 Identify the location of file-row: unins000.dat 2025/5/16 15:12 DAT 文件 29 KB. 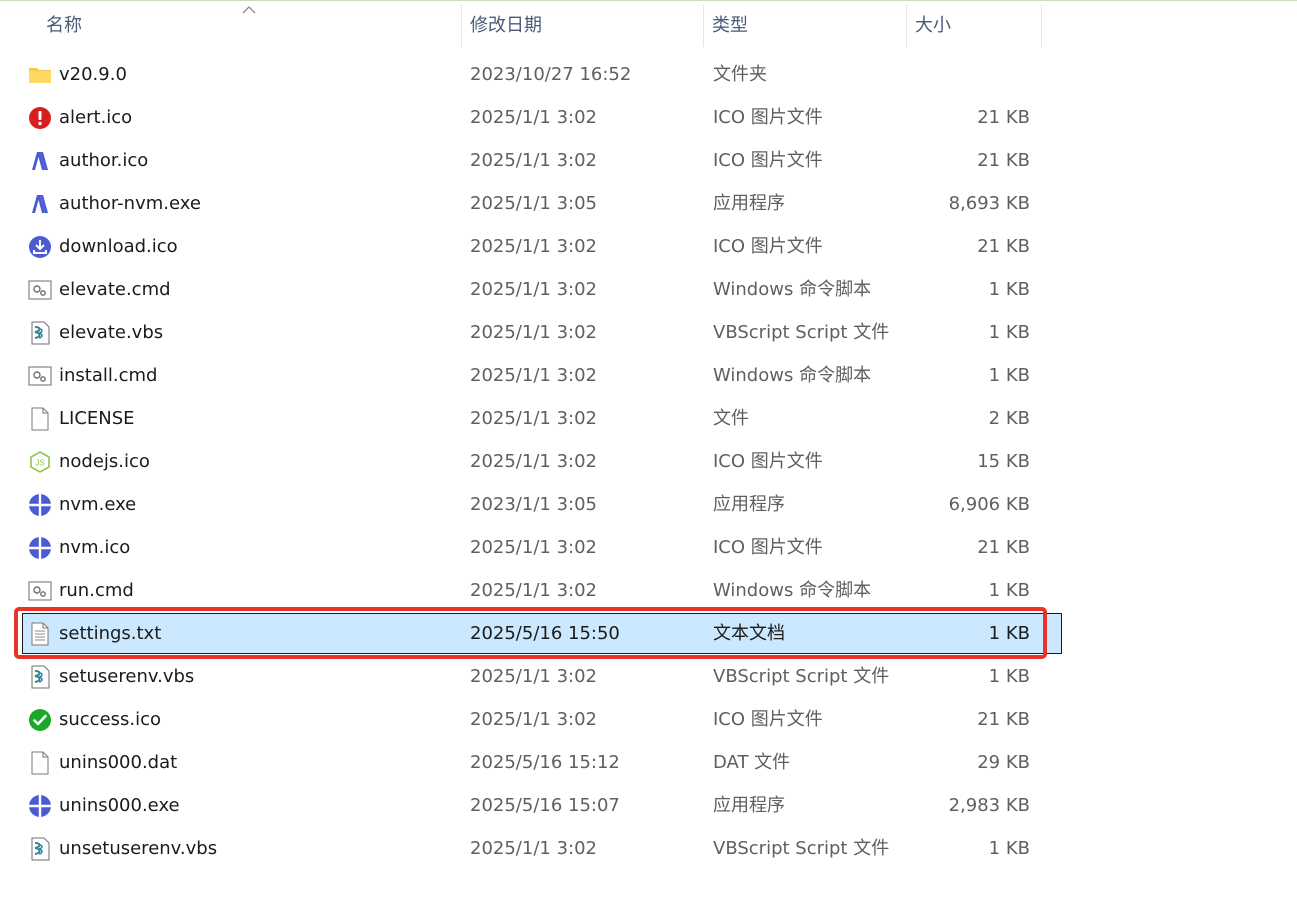
(542, 762).